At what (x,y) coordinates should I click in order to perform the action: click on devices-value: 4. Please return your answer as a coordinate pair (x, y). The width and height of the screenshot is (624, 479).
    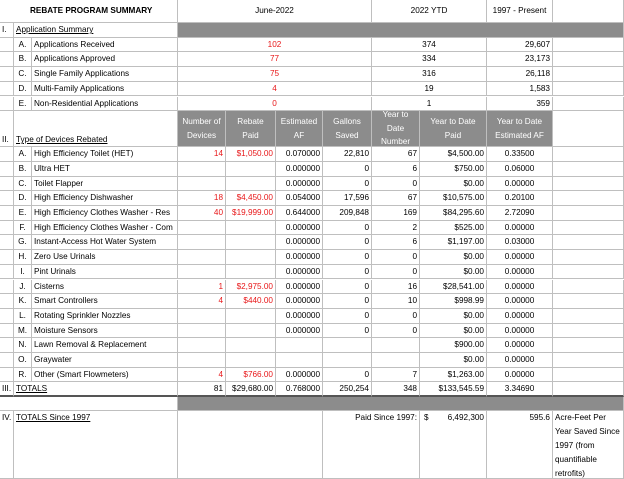
    Looking at the image, I should click on (202, 301).